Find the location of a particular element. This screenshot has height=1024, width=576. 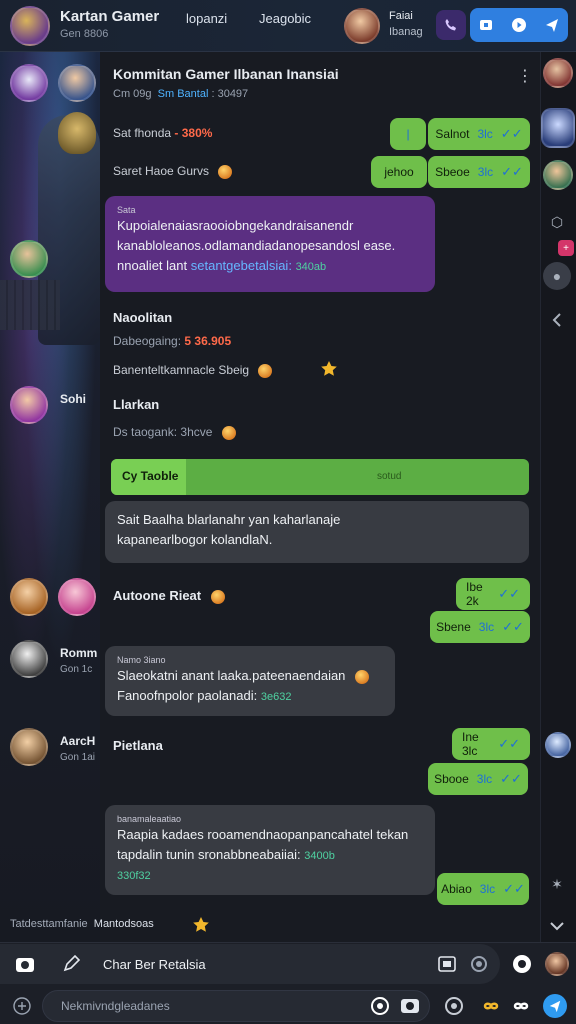

bubble-line-3: nnoaliet lant setantgebetalsiai: 340ab is located at coordinates (270, 266).